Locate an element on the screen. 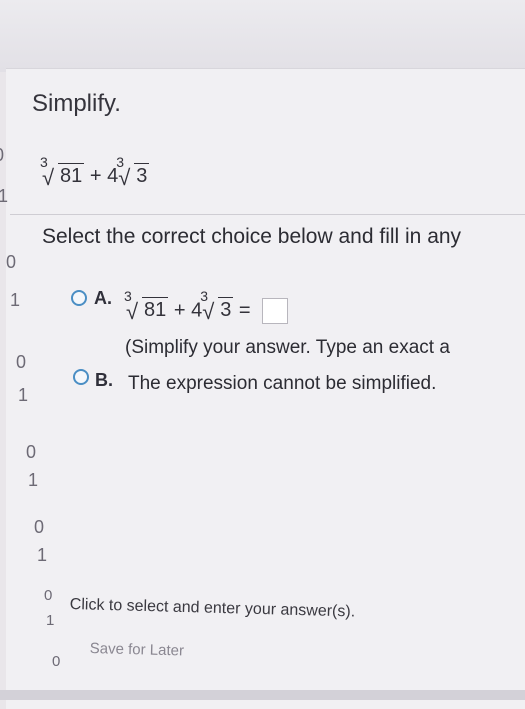  section-divider is located at coordinates (267, 214).